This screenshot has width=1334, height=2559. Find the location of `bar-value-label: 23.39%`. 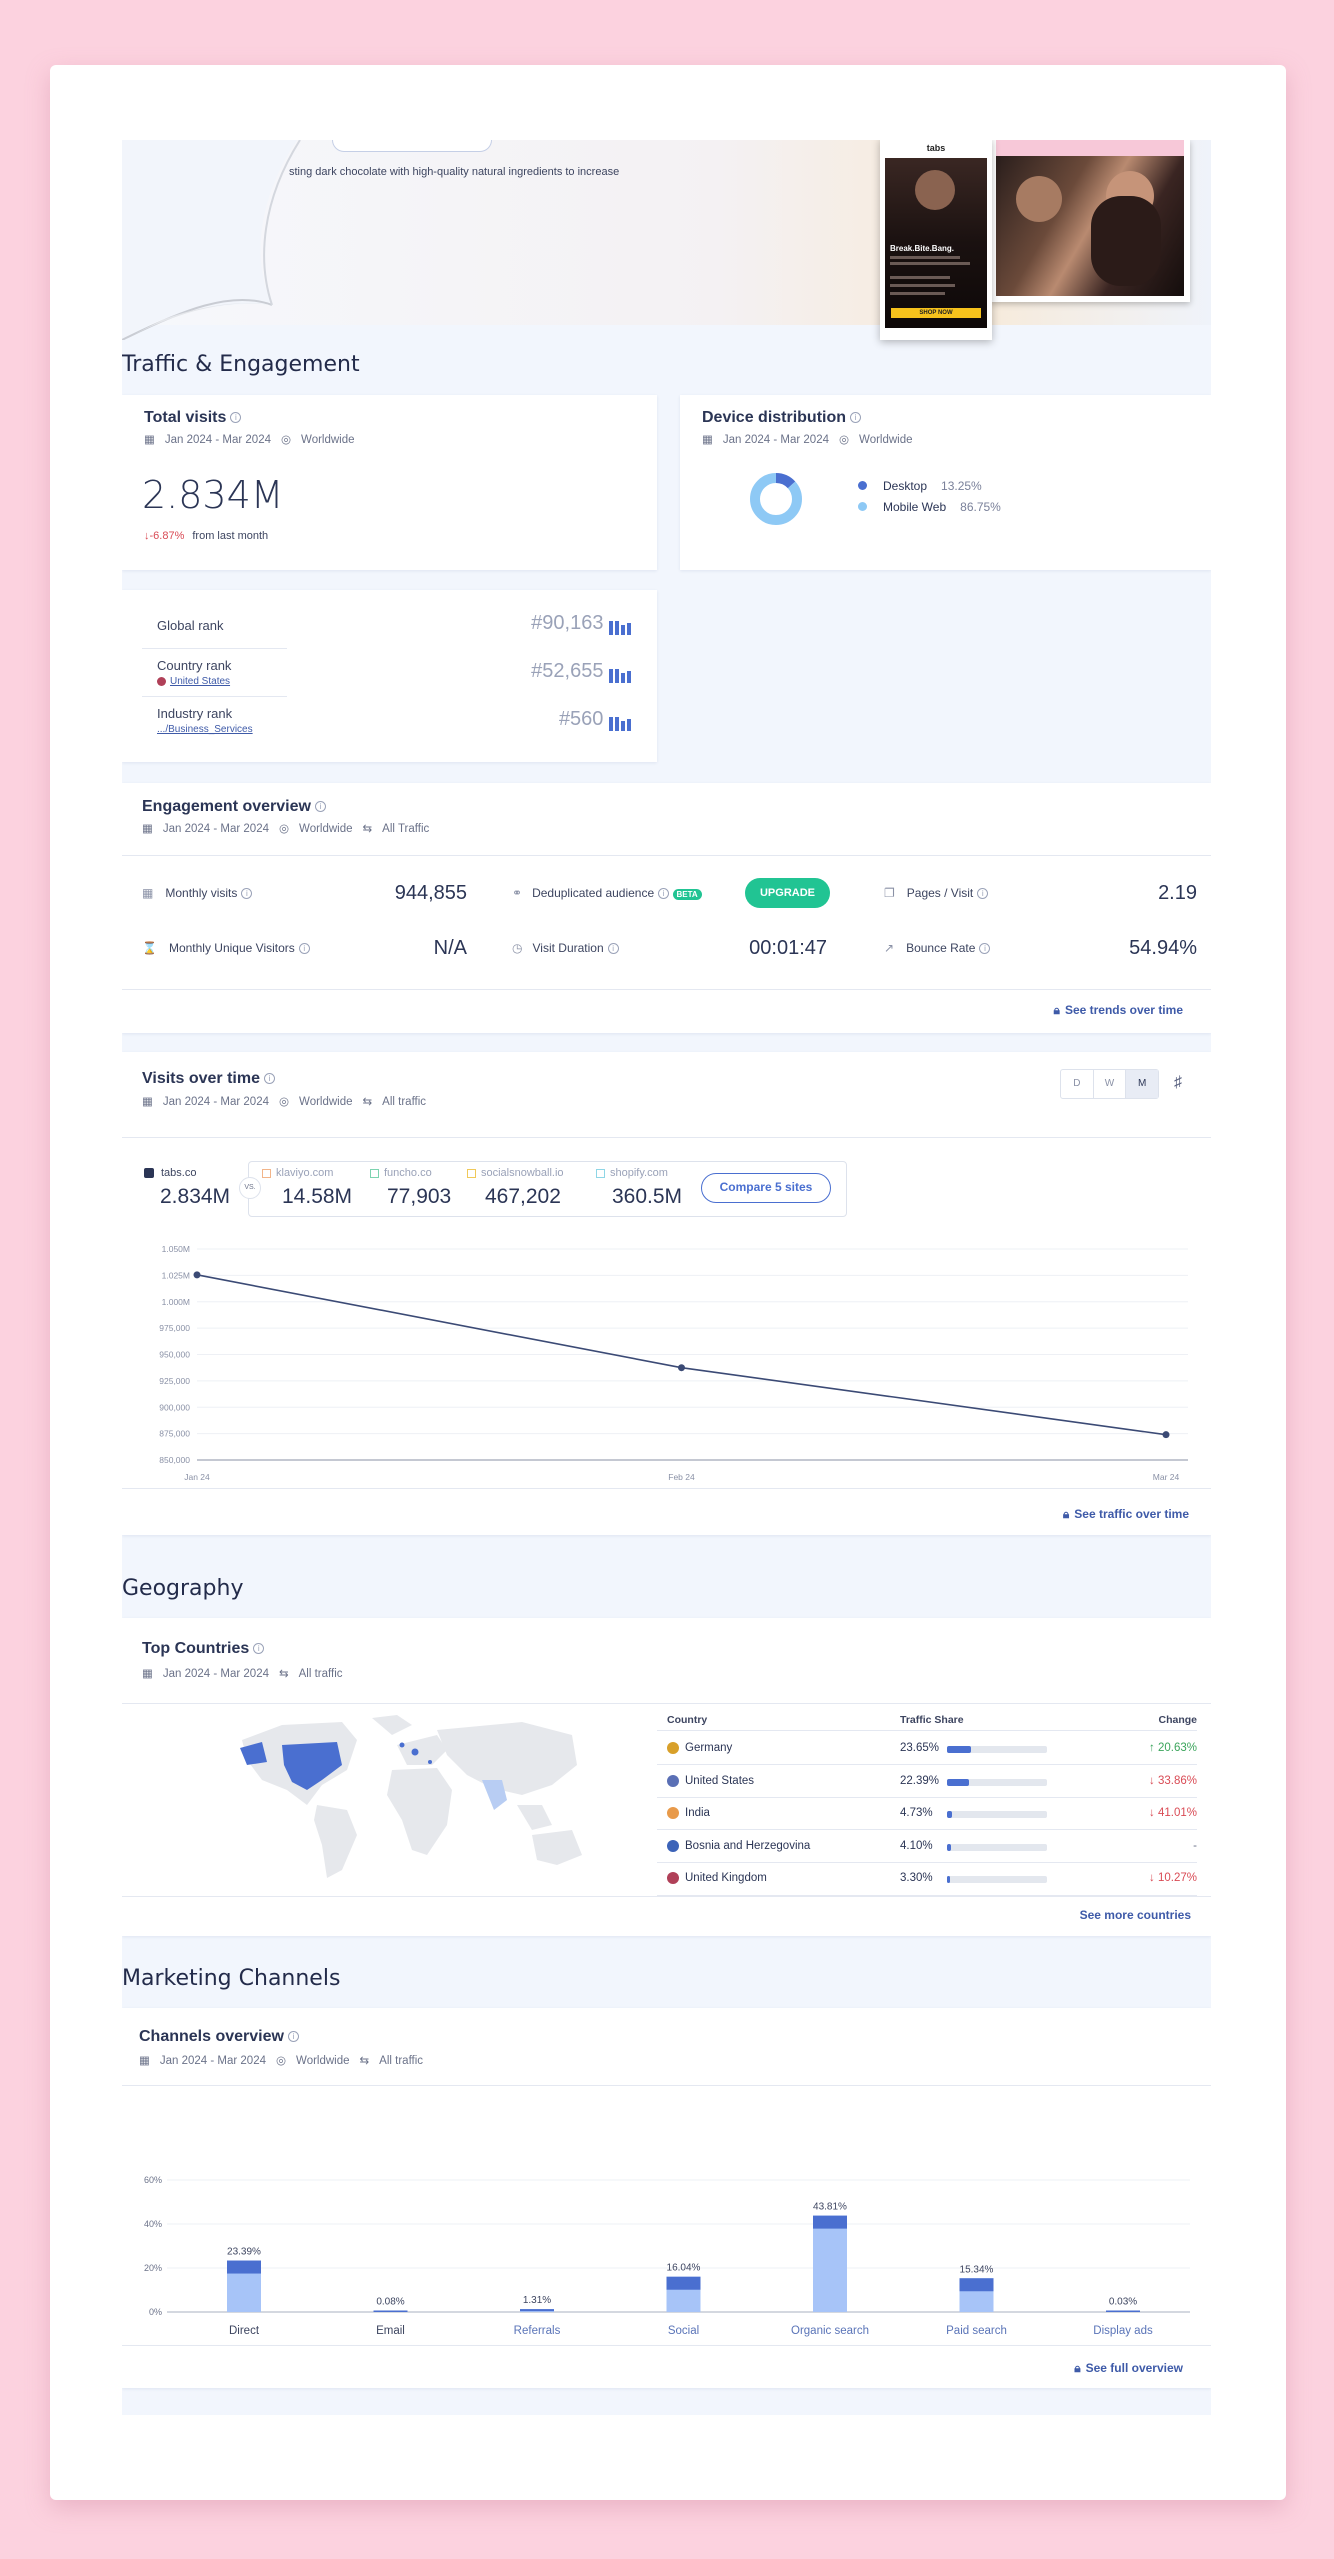

bar-value-label: 23.39% is located at coordinates (244, 2252).